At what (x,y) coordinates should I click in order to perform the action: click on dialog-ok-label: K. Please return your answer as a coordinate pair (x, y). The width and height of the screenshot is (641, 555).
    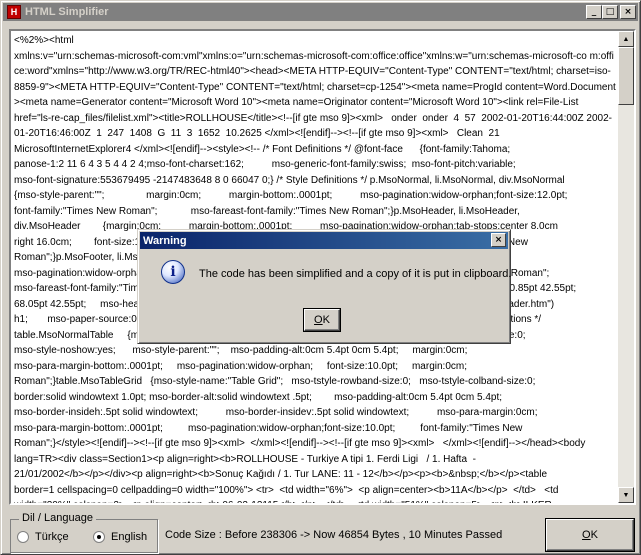
    Looking at the image, I should click on (326, 320).